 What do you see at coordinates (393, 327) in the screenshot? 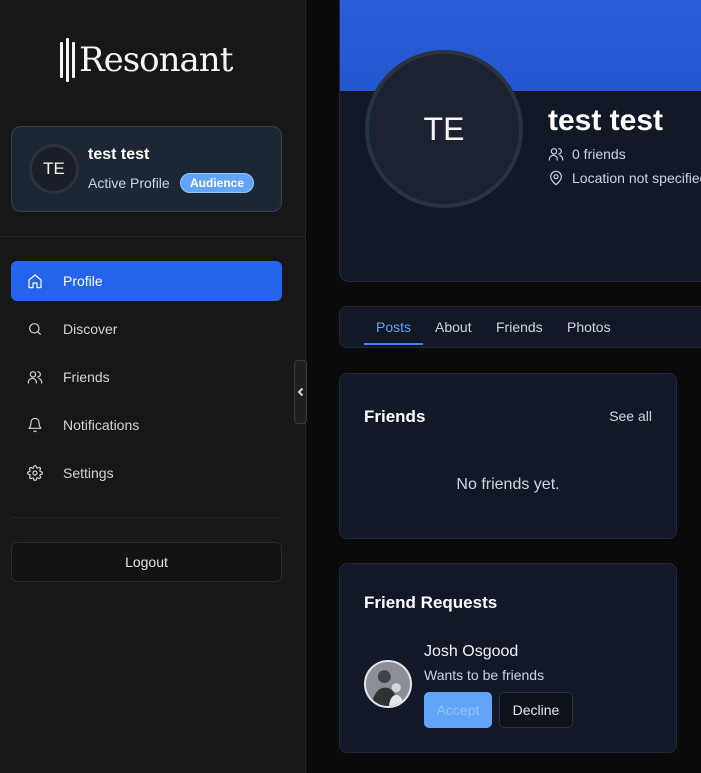
I see `tab-posts: Posts` at bounding box center [393, 327].